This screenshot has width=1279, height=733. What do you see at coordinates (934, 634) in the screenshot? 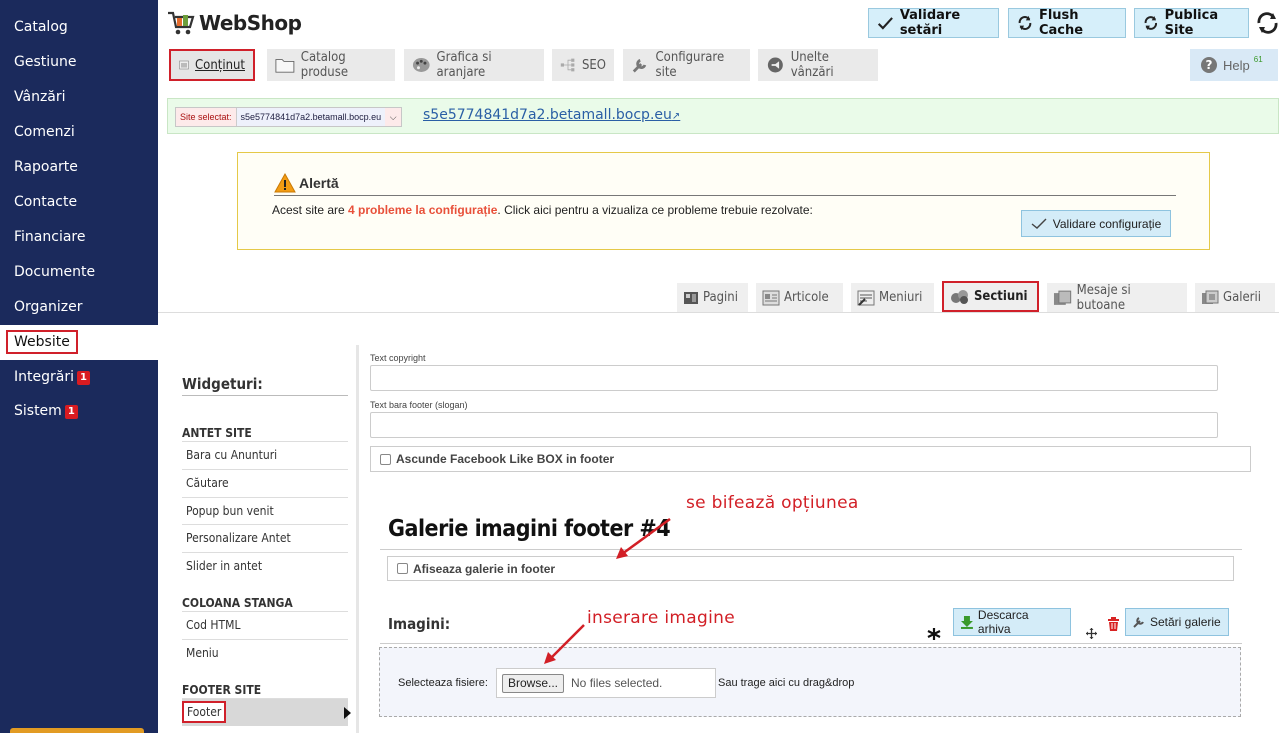
I see `star-icon` at bounding box center [934, 634].